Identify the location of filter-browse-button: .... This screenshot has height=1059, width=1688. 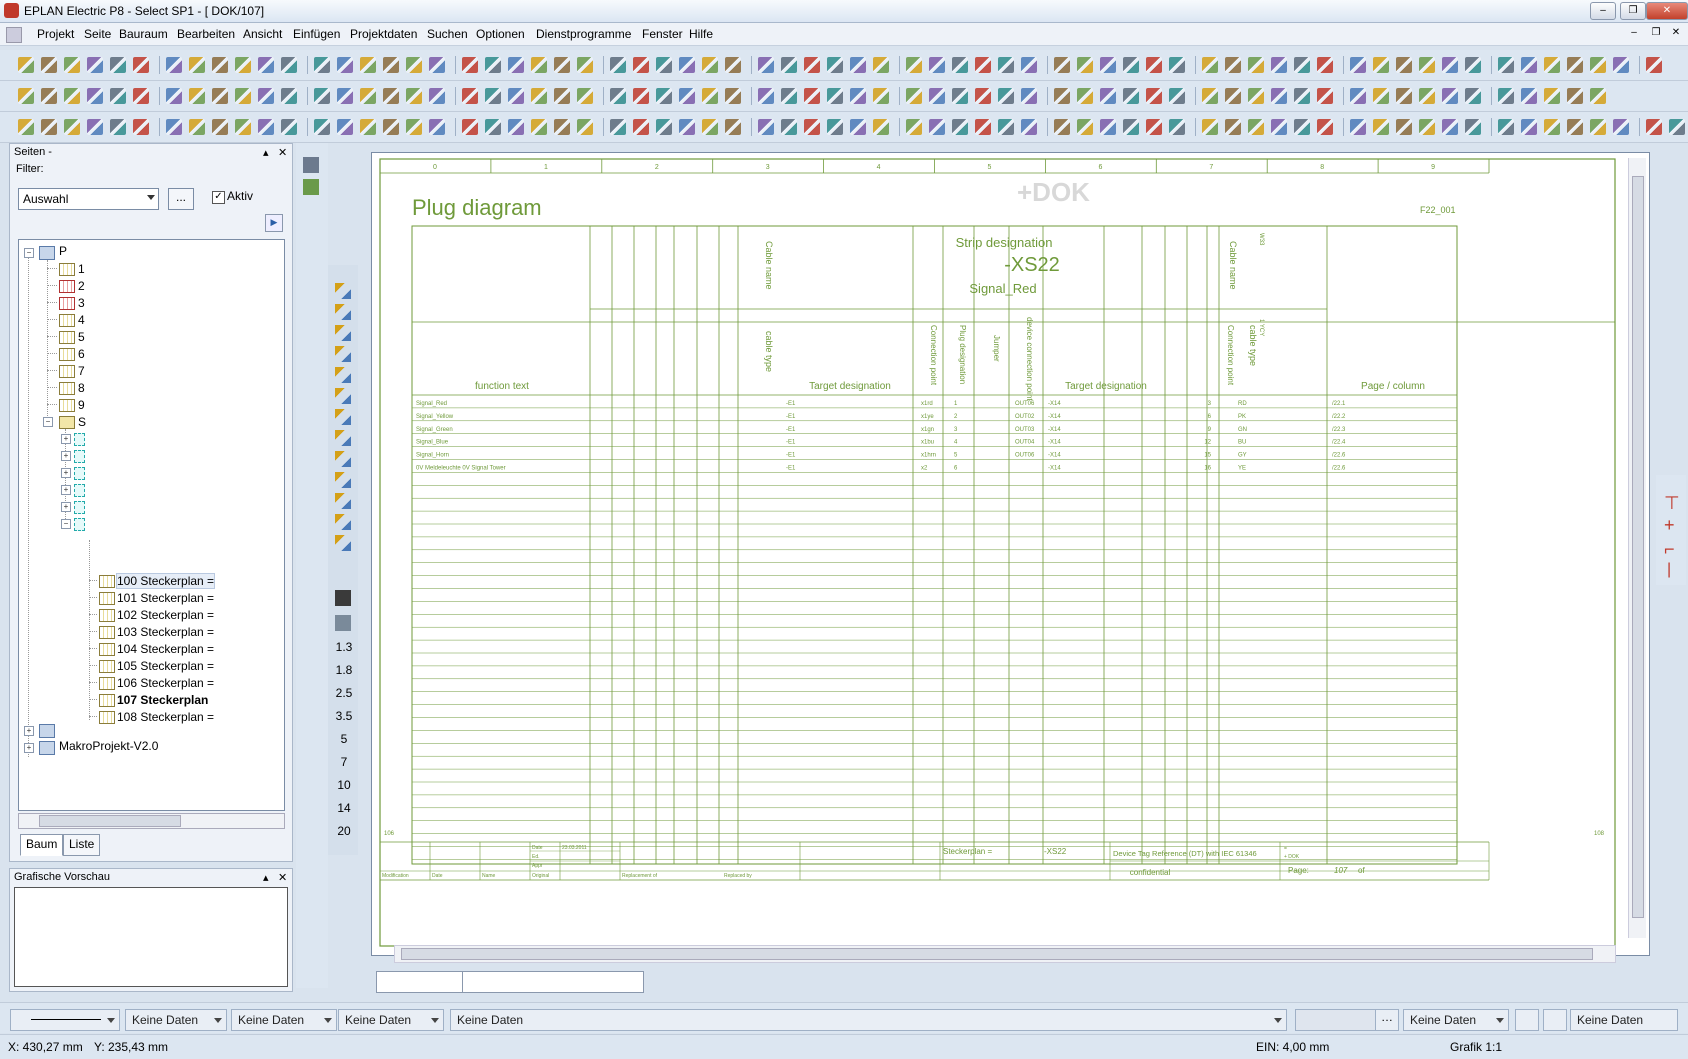
(181, 199).